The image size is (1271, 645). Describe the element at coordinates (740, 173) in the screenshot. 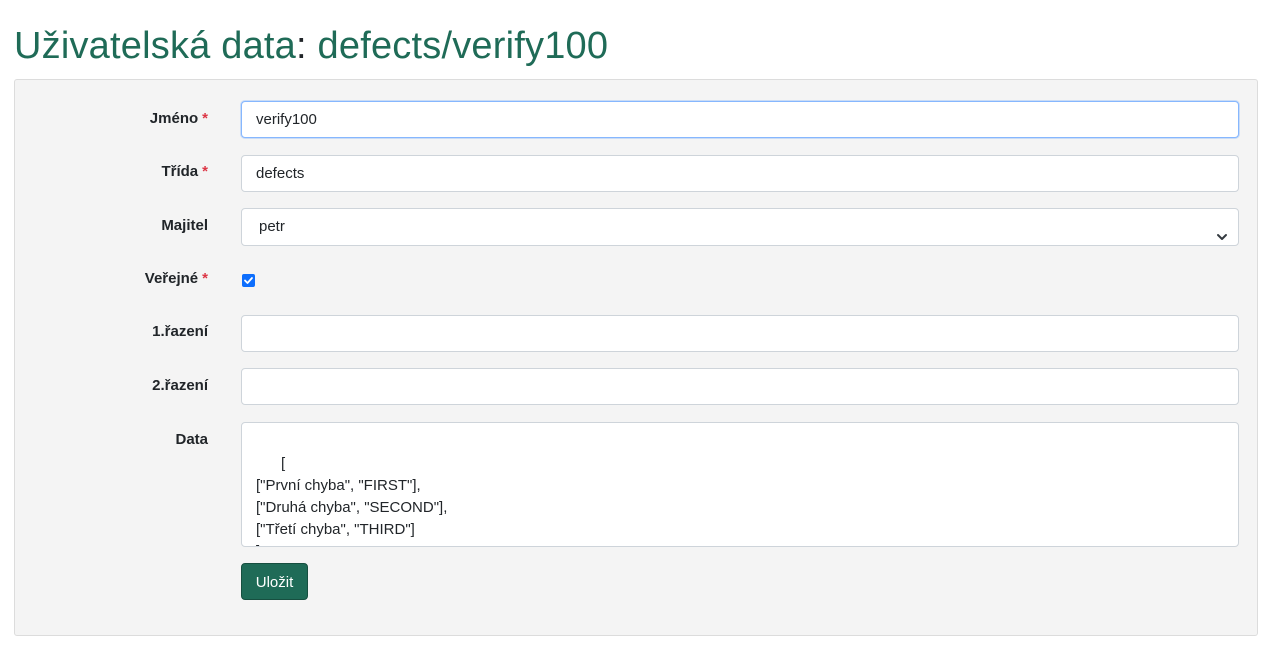

I see `class-input: defects` at that location.